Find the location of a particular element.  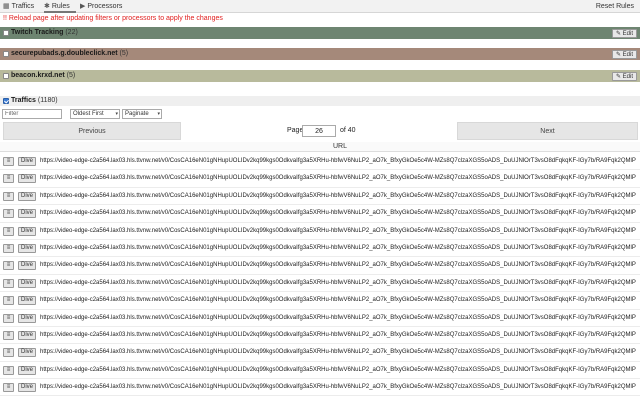

pagination: Previous Page of 40 Next is located at coordinates (320, 131).